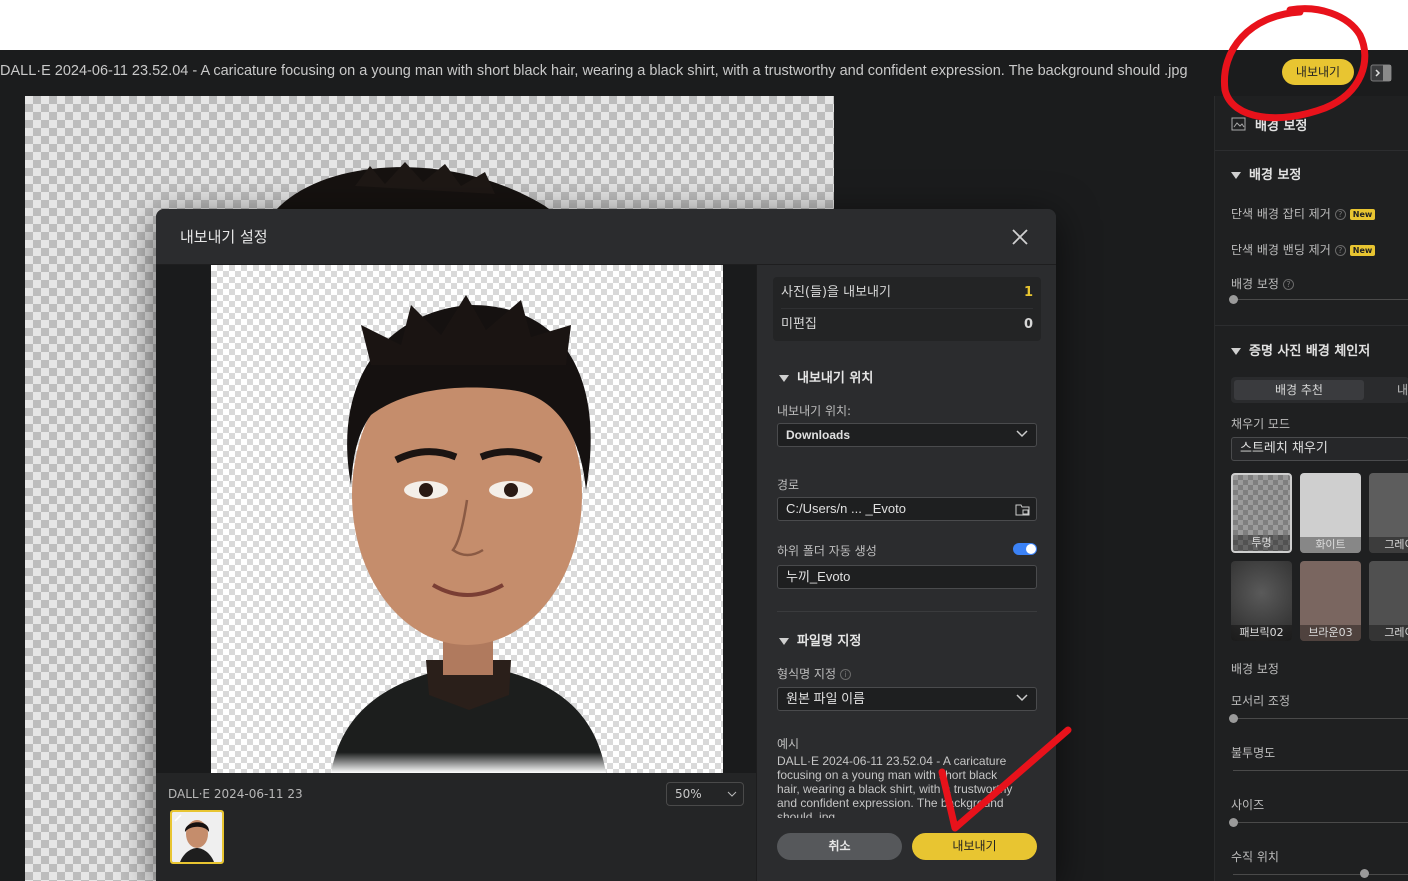 This screenshot has height=881, width=1408. I want to click on zoom-select: 50%, so click(705, 794).